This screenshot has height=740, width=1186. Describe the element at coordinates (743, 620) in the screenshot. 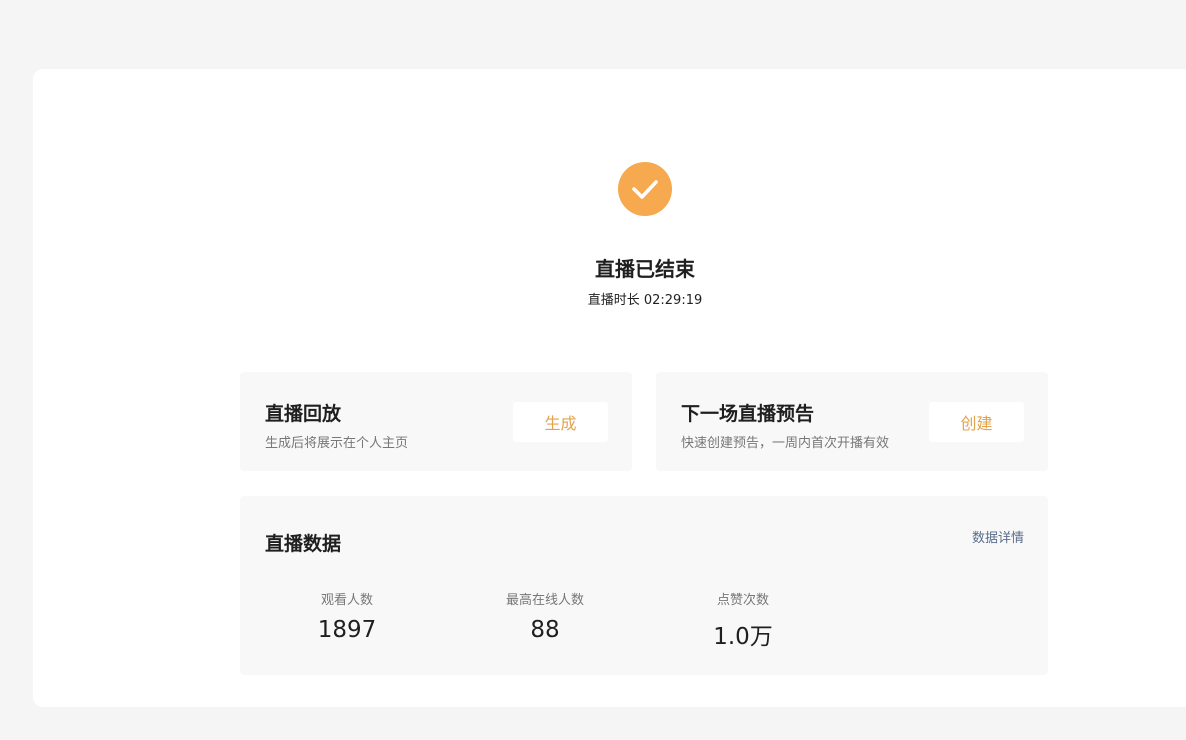

I see `metric-likes: 点赞次数 1.0万` at that location.